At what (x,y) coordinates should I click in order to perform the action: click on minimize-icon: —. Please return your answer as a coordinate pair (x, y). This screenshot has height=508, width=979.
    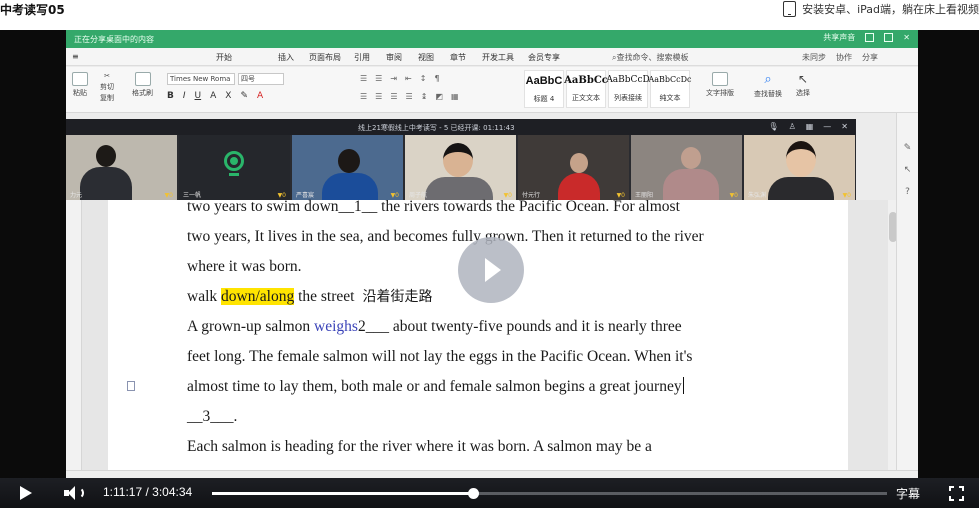
    Looking at the image, I should click on (827, 126).